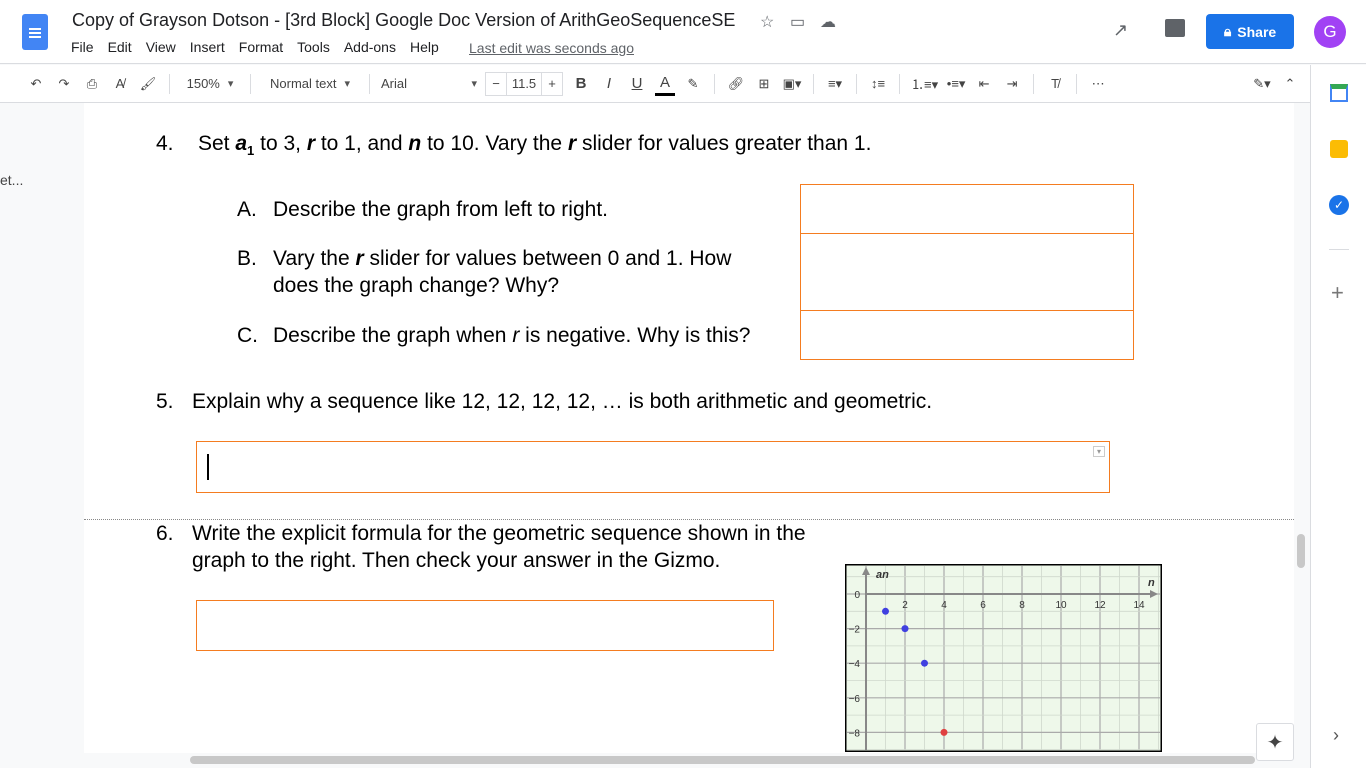 This screenshot has width=1366, height=768. Describe the element at coordinates (1175, 28) in the screenshot. I see `comments-icon` at that location.